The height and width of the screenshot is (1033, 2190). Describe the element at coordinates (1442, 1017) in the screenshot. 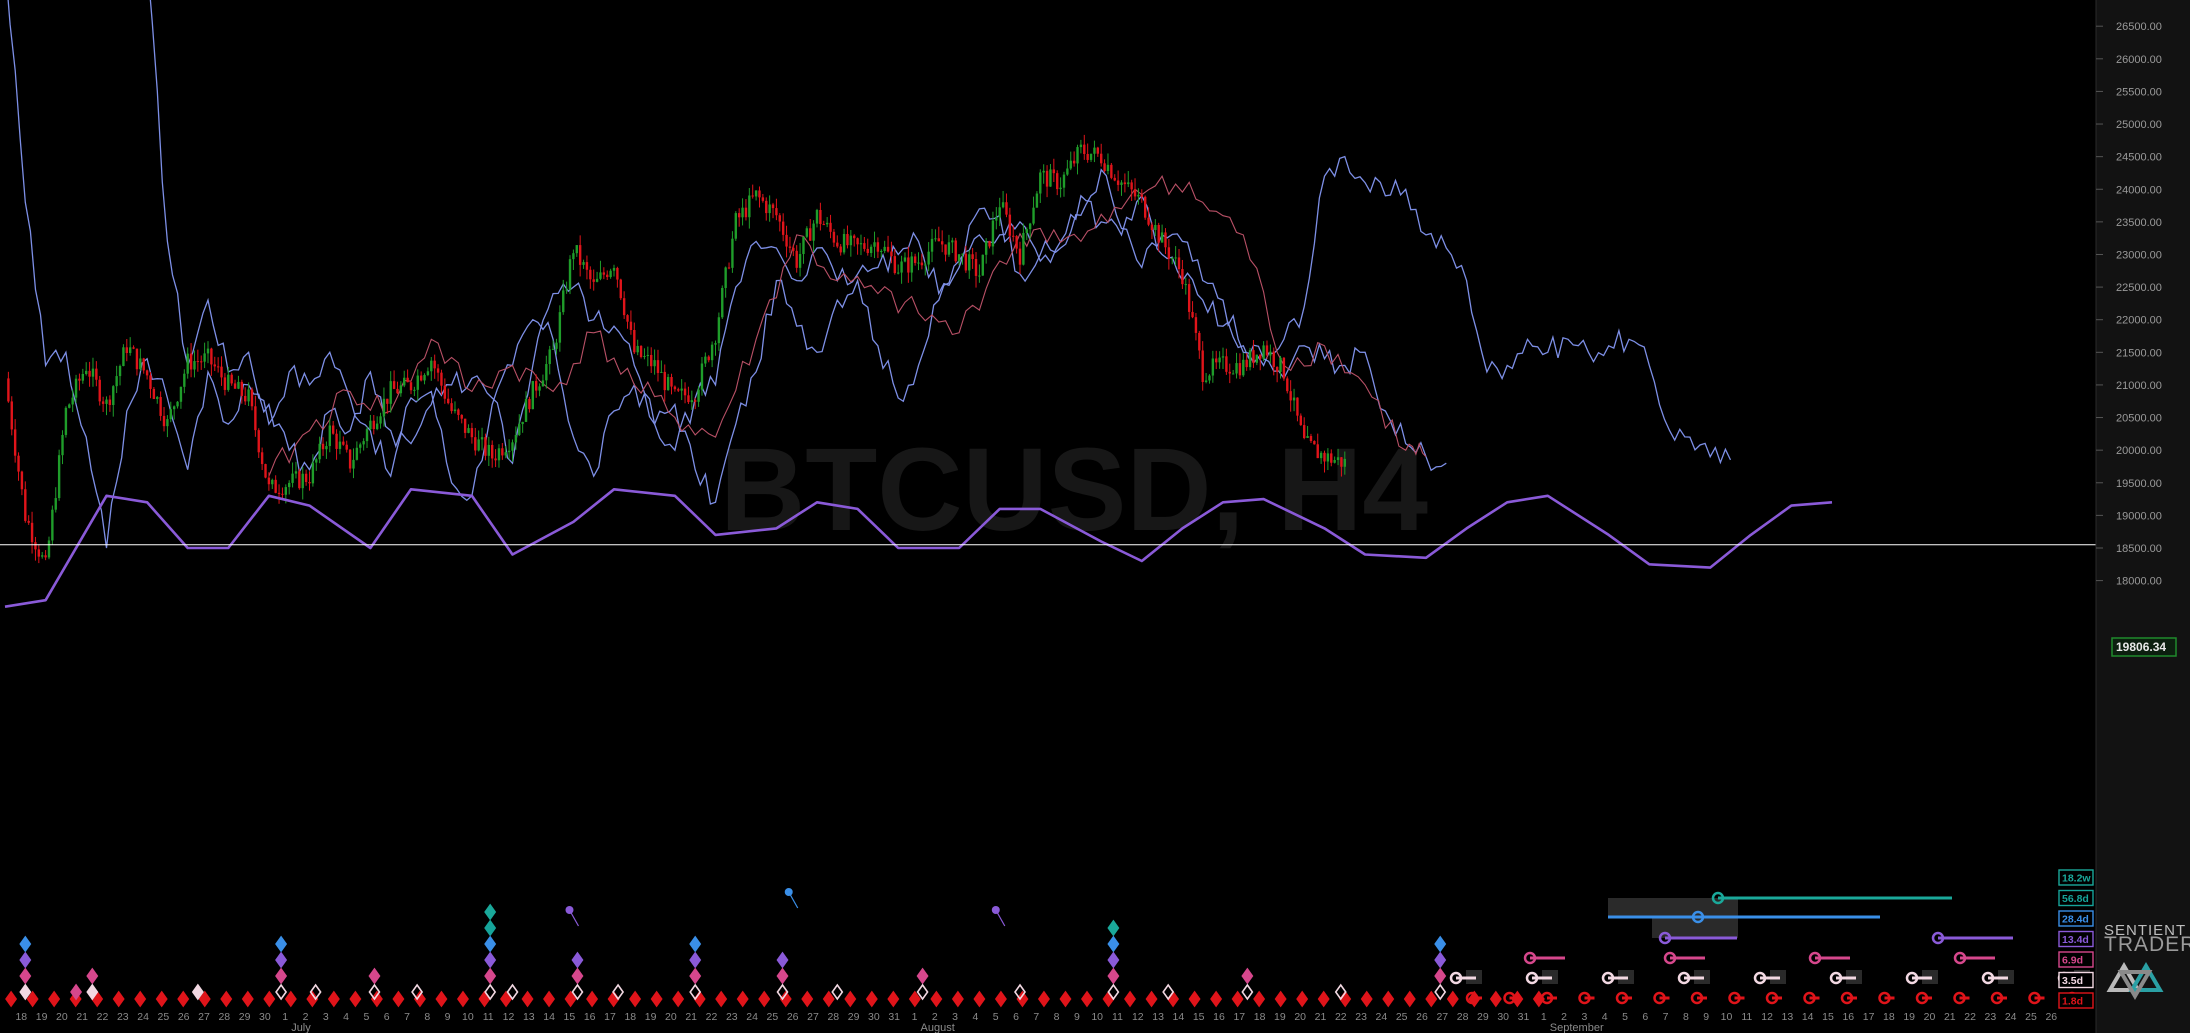

I see `x-day-label: 27` at that location.